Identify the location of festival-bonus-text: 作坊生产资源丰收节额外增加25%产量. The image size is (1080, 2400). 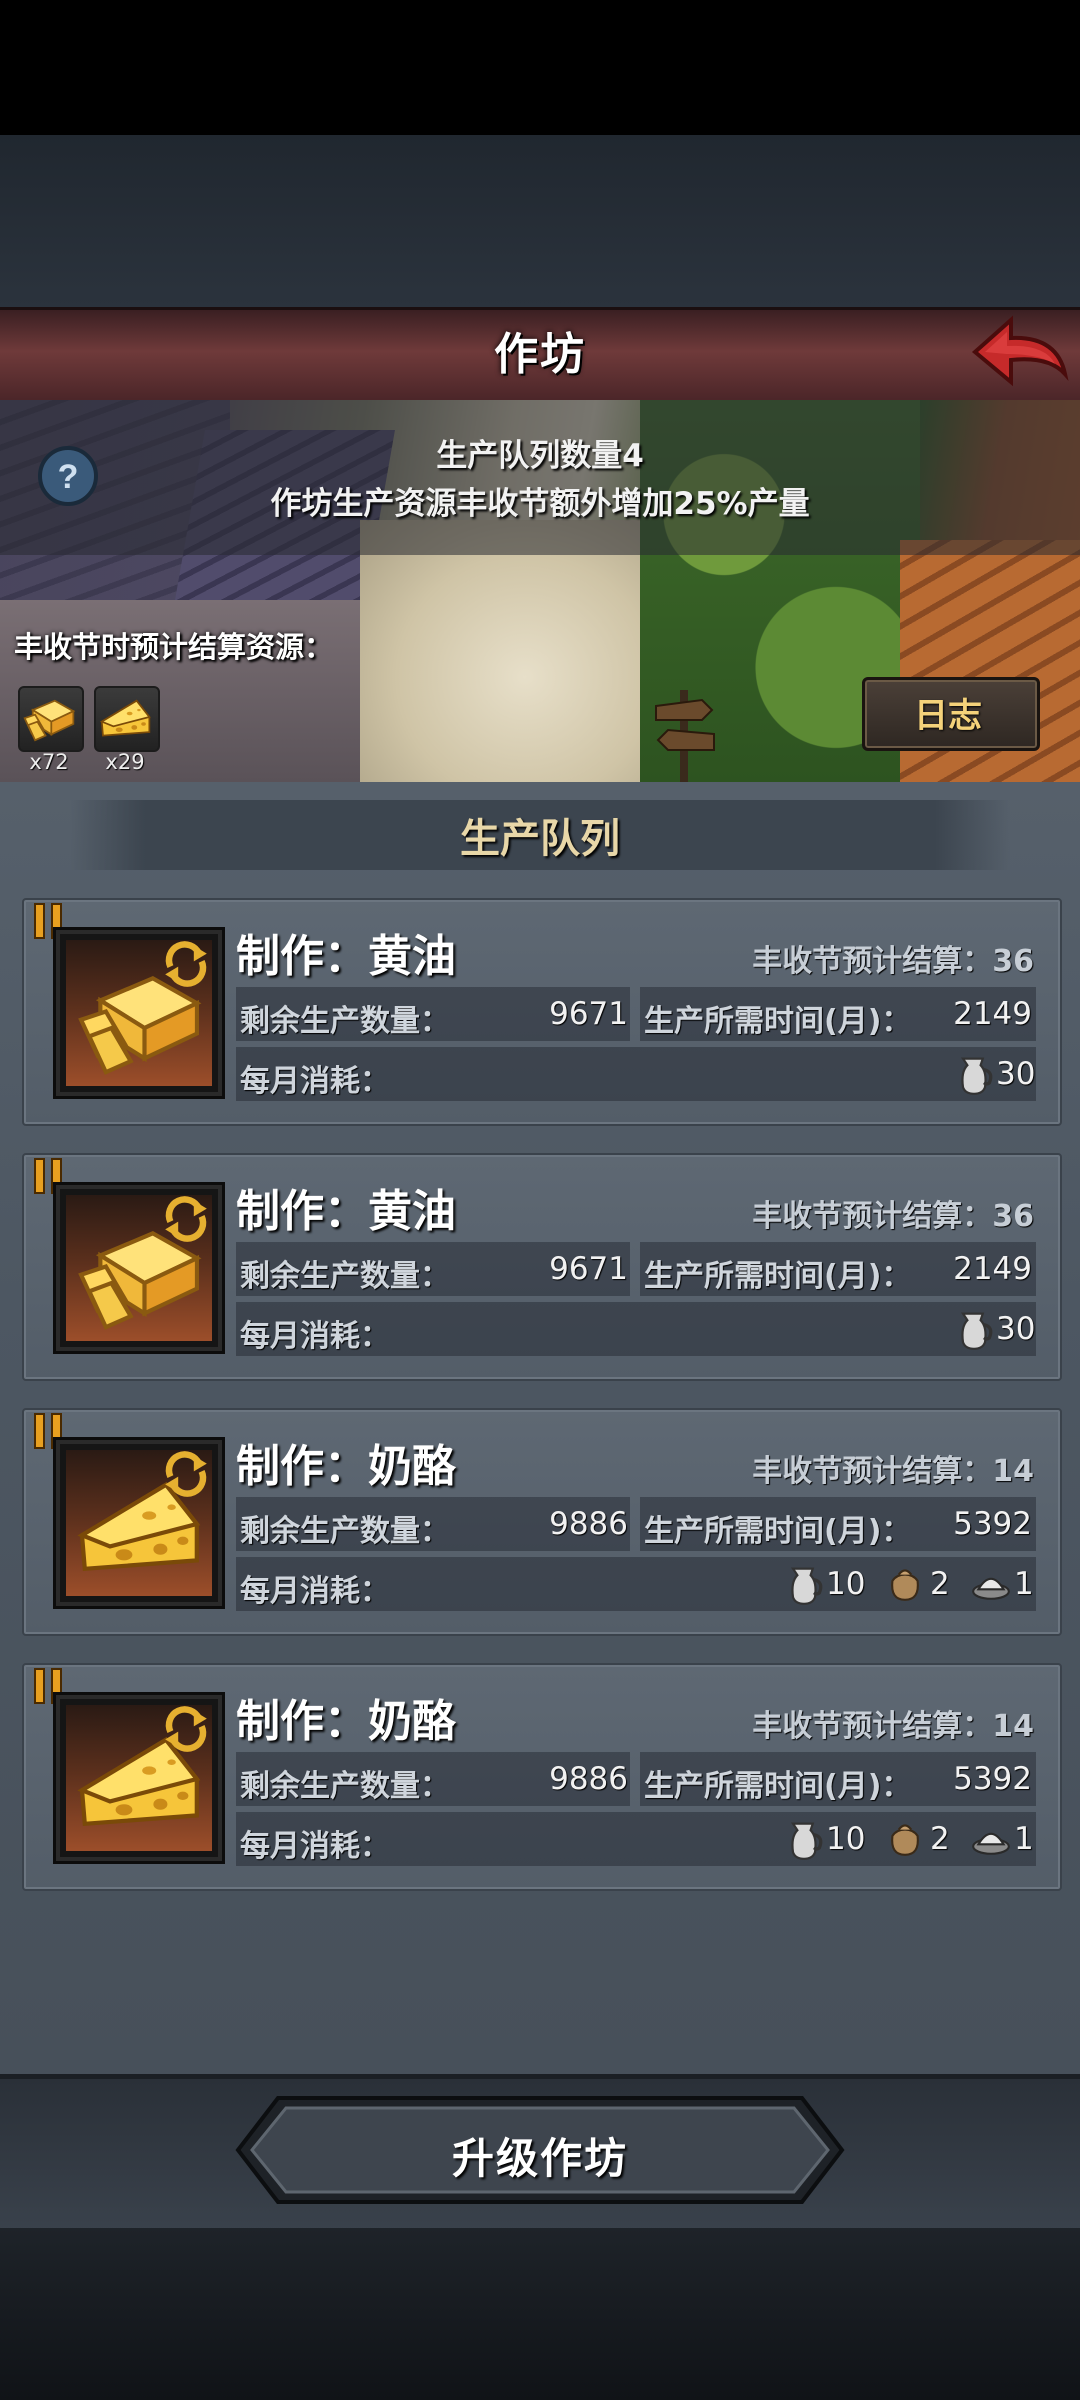
(540, 504).